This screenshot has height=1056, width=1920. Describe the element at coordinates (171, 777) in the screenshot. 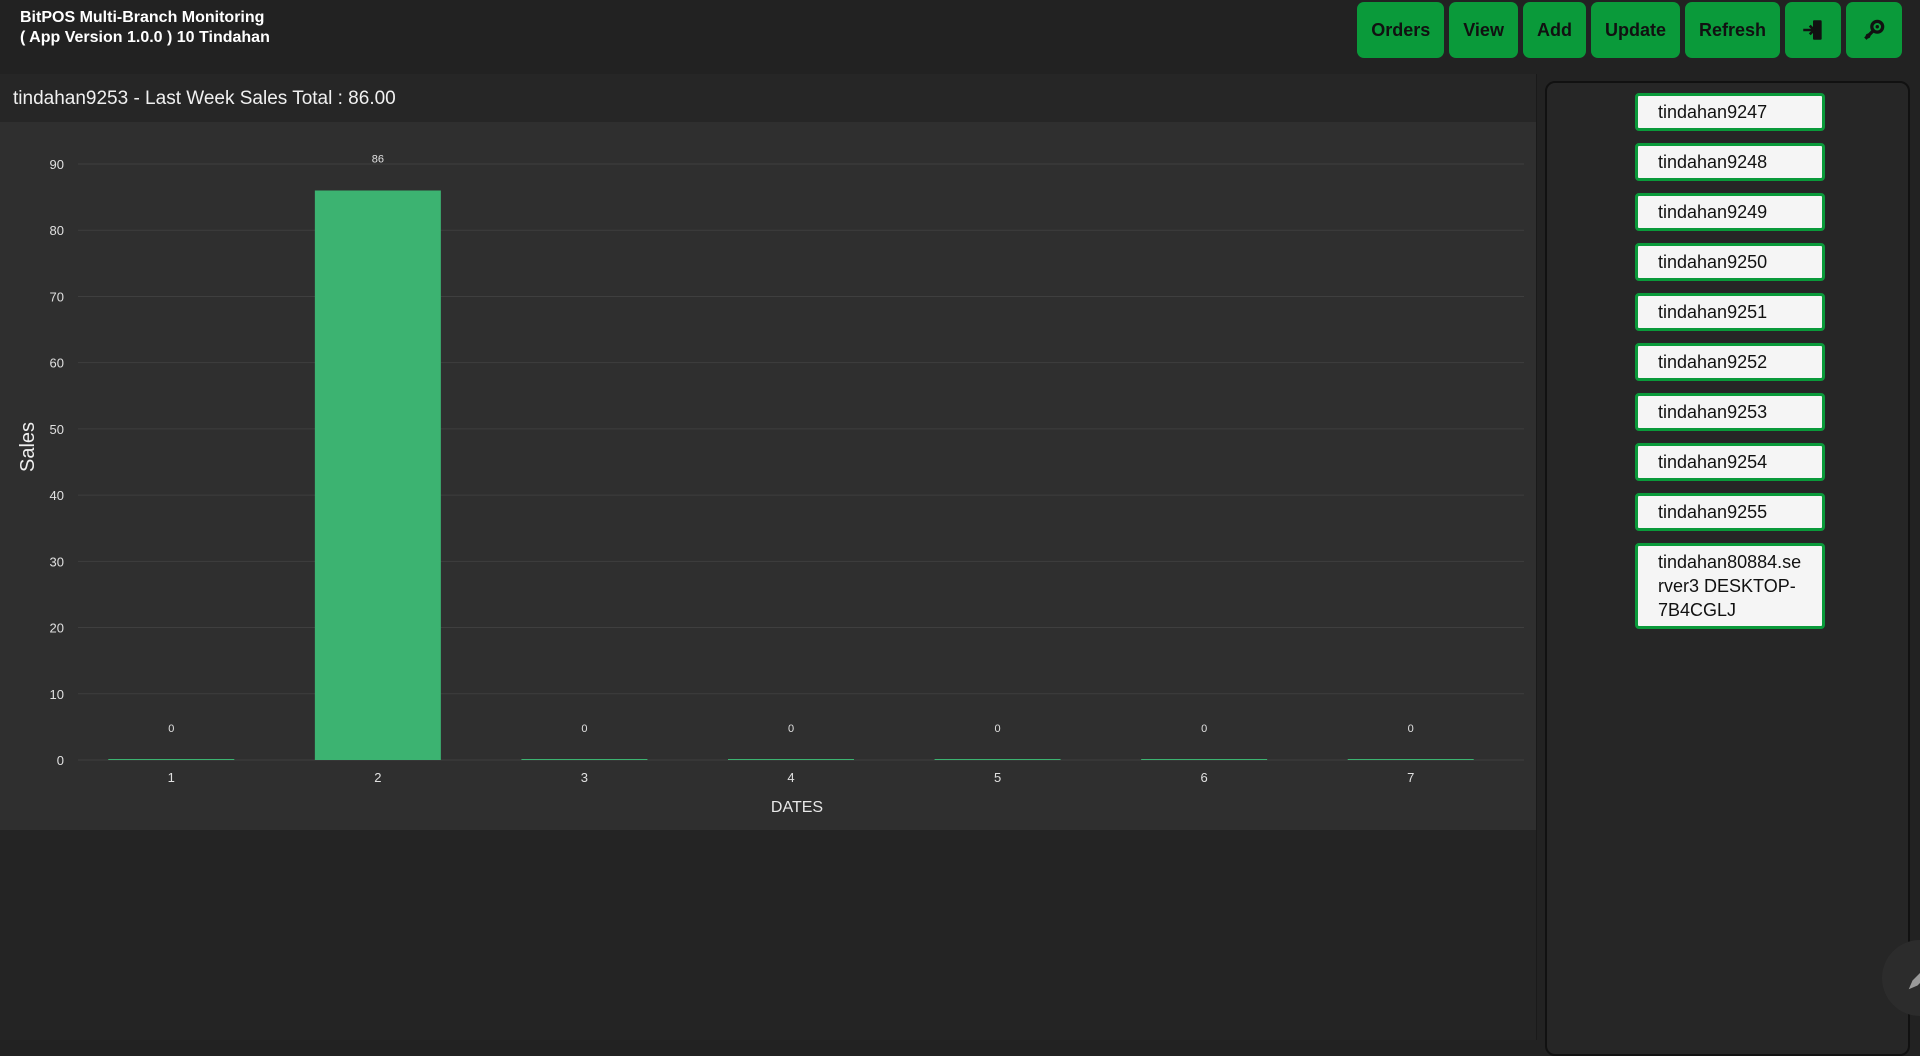

I see `x-tick-label: 1` at that location.